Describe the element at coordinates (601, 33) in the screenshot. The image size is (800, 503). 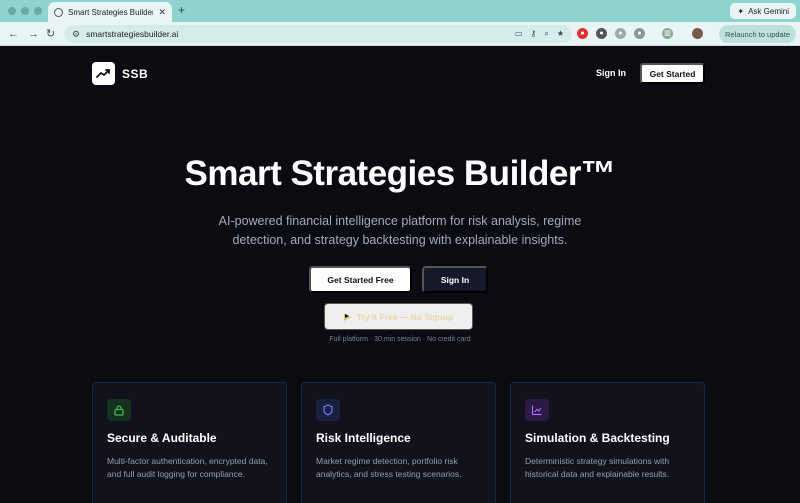
I see `extension-dark-icon: ●` at that location.